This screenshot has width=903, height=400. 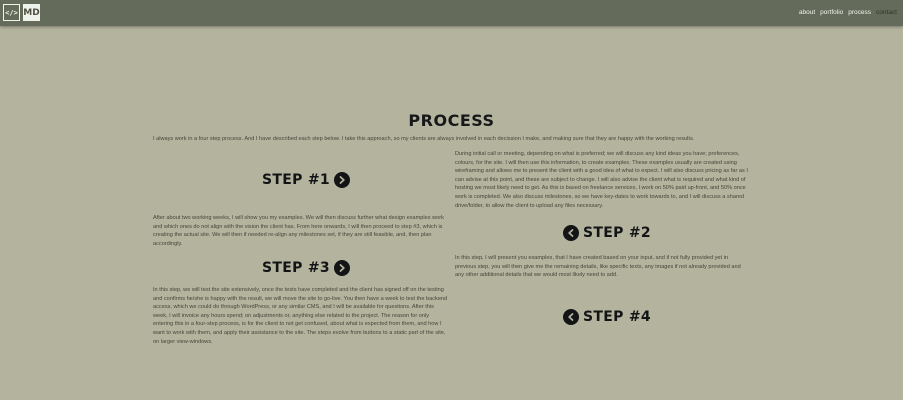 I want to click on main-nav: about portfolio process contact, so click(x=848, y=12).